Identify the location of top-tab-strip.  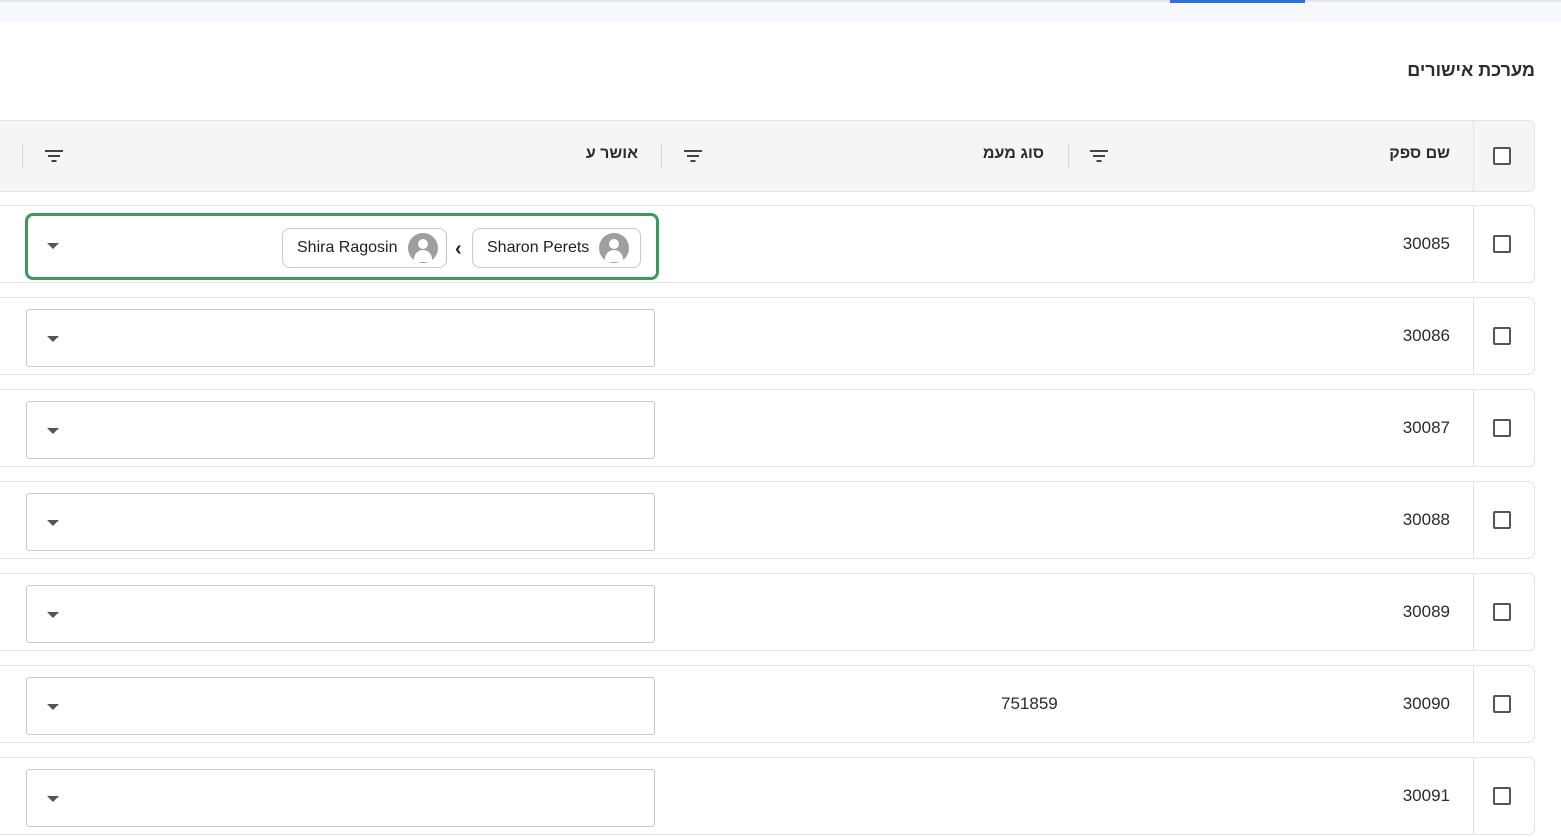
(780, 11).